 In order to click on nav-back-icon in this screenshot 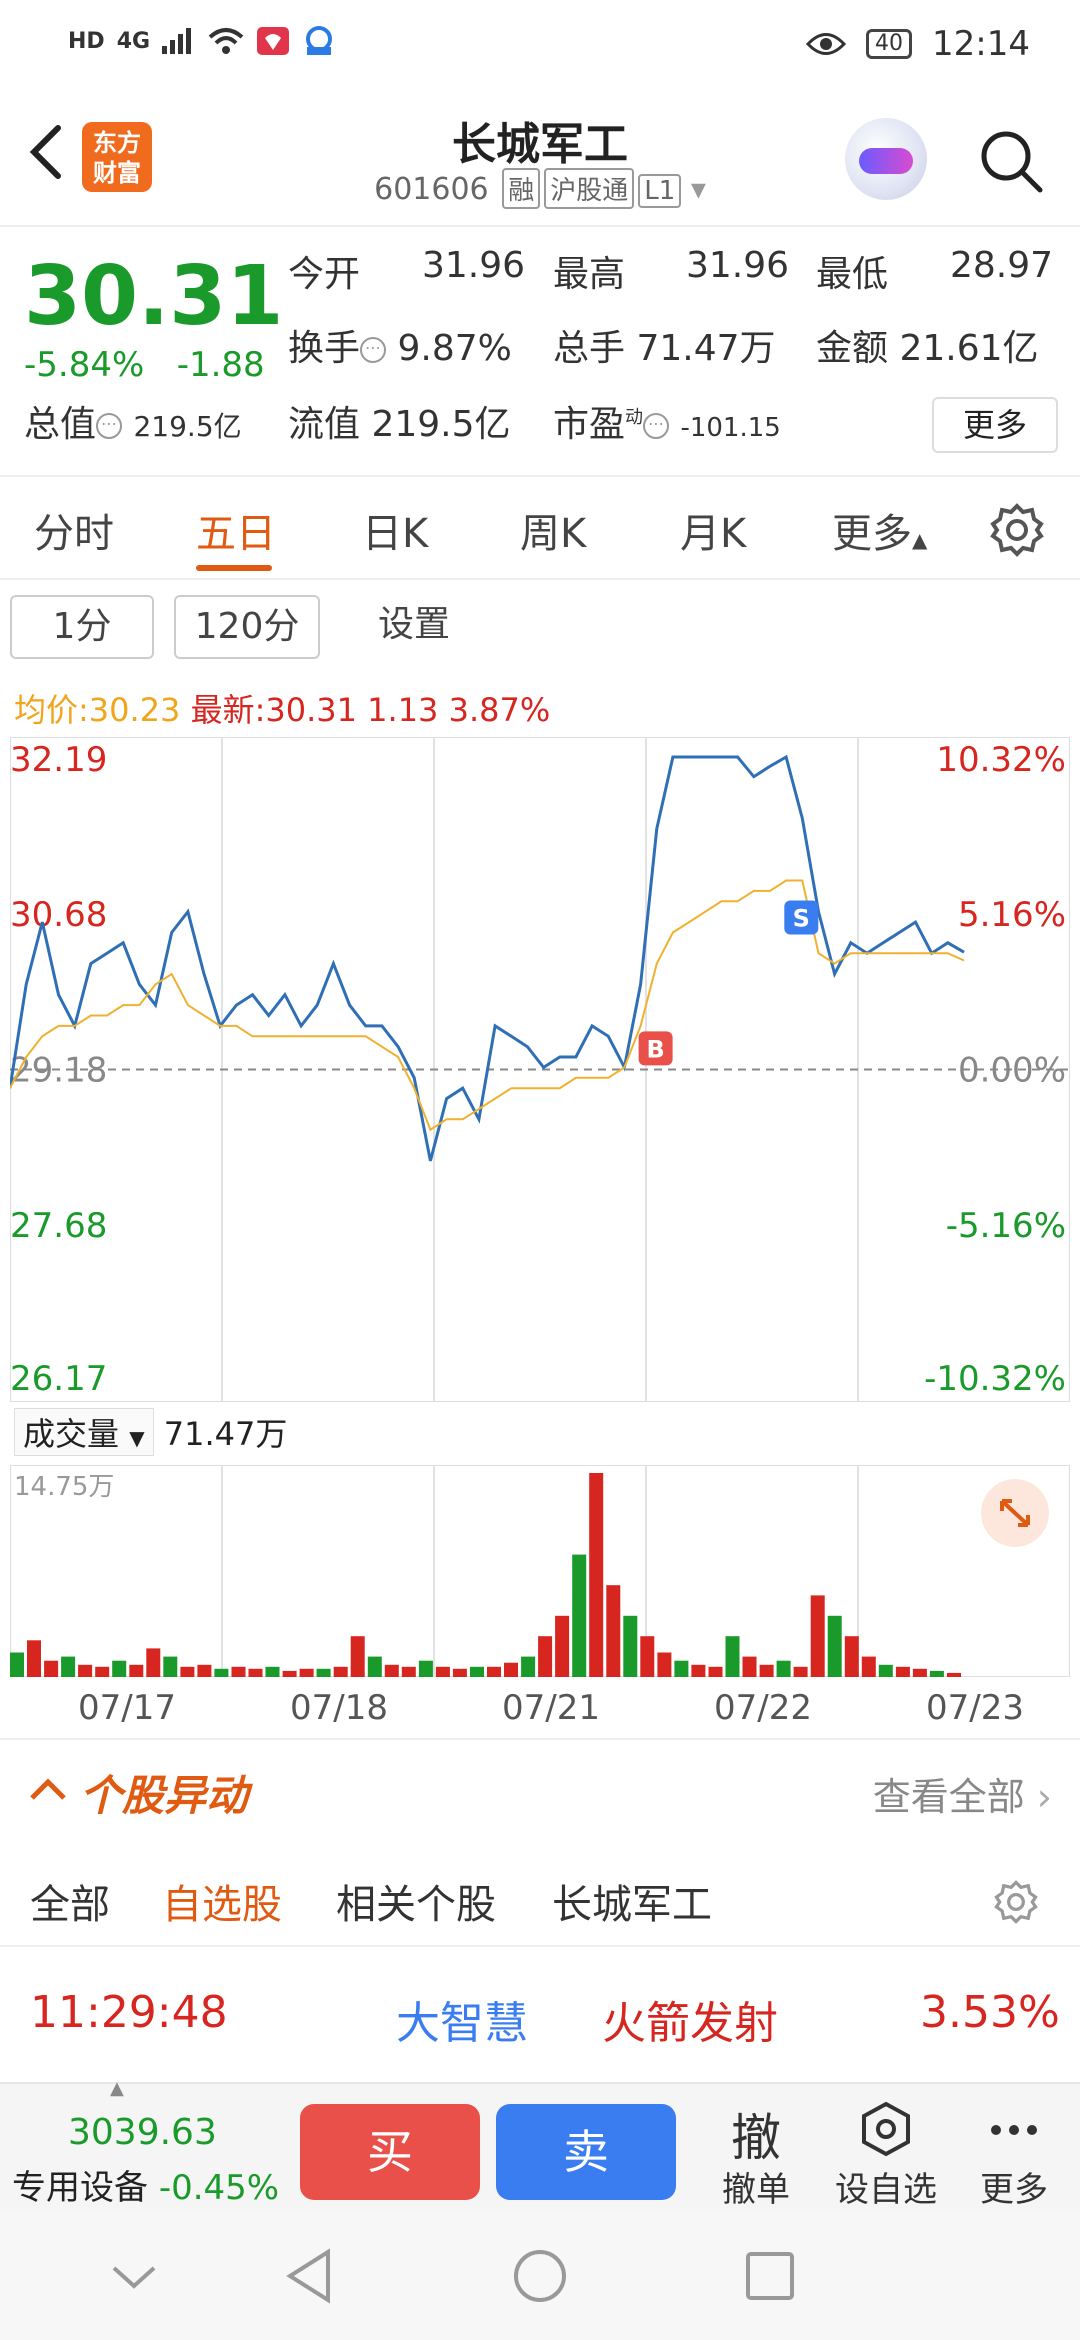, I will do `click(309, 2276)`.